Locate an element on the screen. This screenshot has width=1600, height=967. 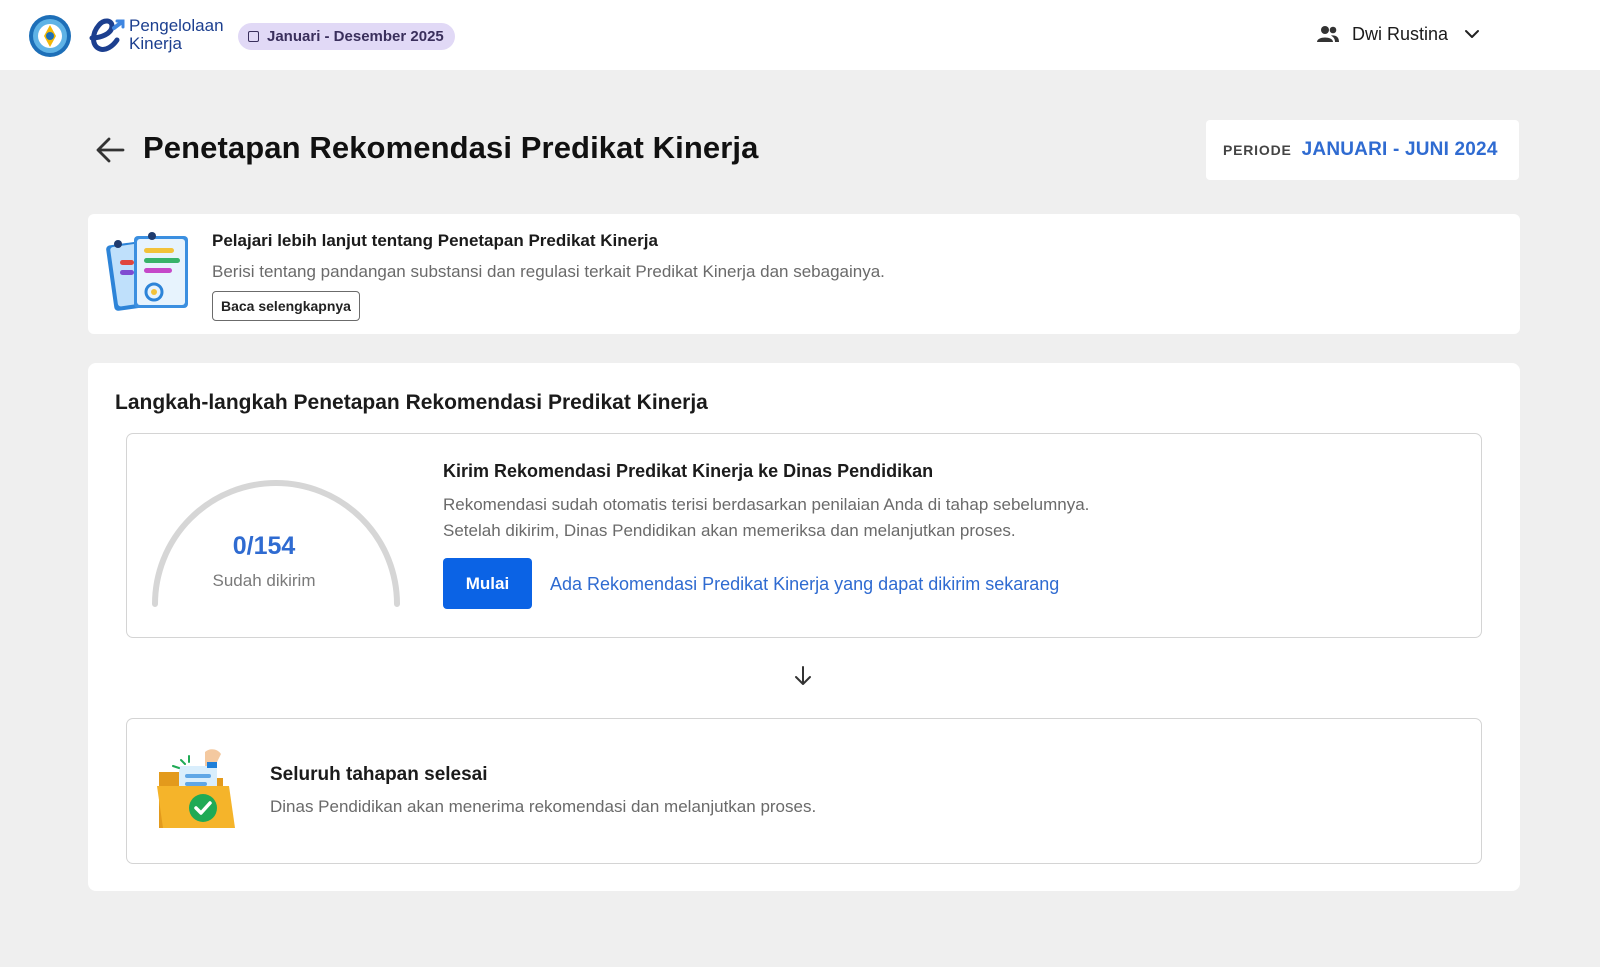
read-more-button: Baca selengkapnya is located at coordinates (286, 306).